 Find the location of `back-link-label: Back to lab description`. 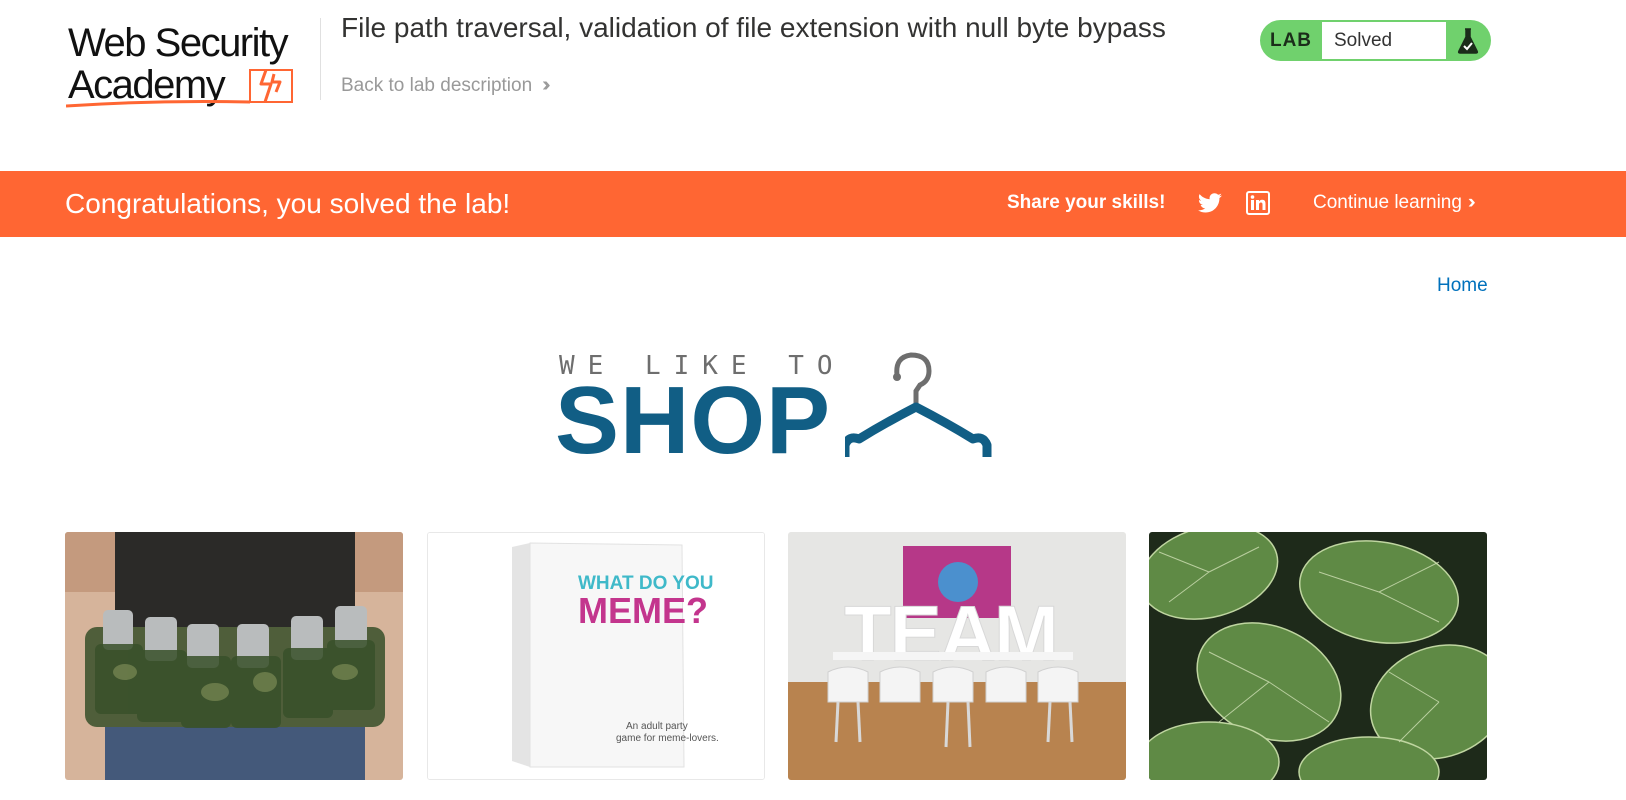

back-link-label: Back to lab description is located at coordinates (437, 85).